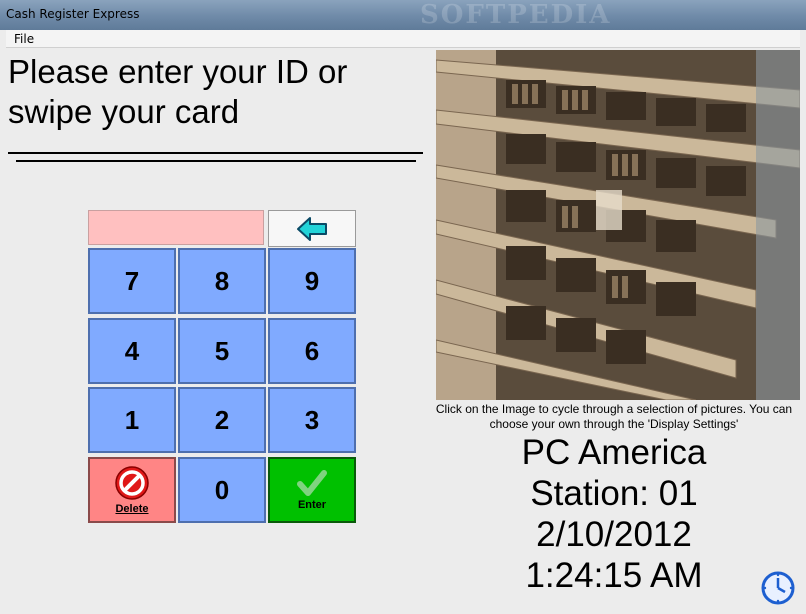 Image resolution: width=806 pixels, height=614 pixels. I want to click on no-entry-icon, so click(132, 483).